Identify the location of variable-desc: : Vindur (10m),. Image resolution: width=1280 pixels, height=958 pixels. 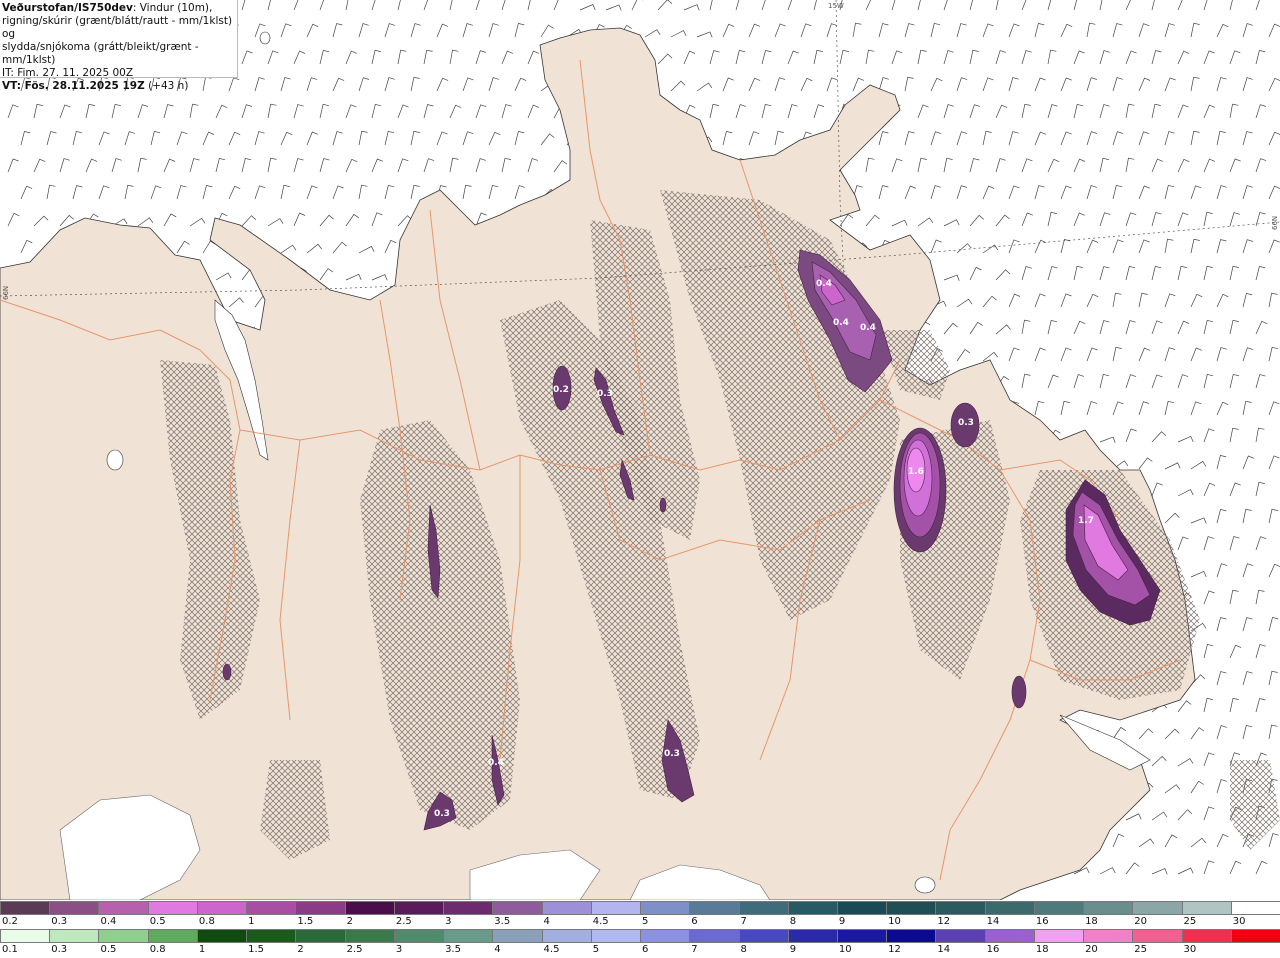
(172, 8).